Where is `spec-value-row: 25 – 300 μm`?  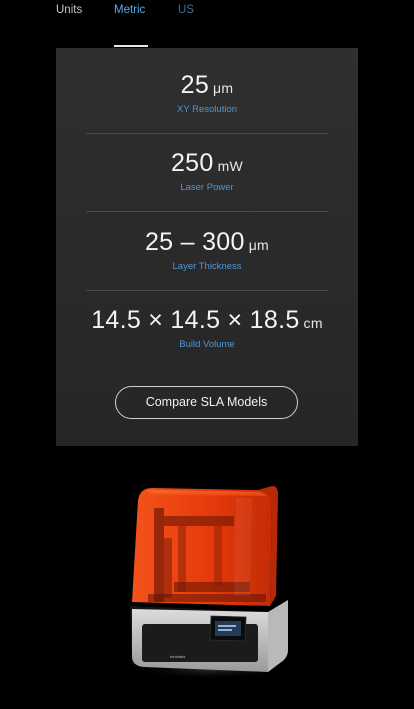 spec-value-row: 25 – 300 μm is located at coordinates (207, 243).